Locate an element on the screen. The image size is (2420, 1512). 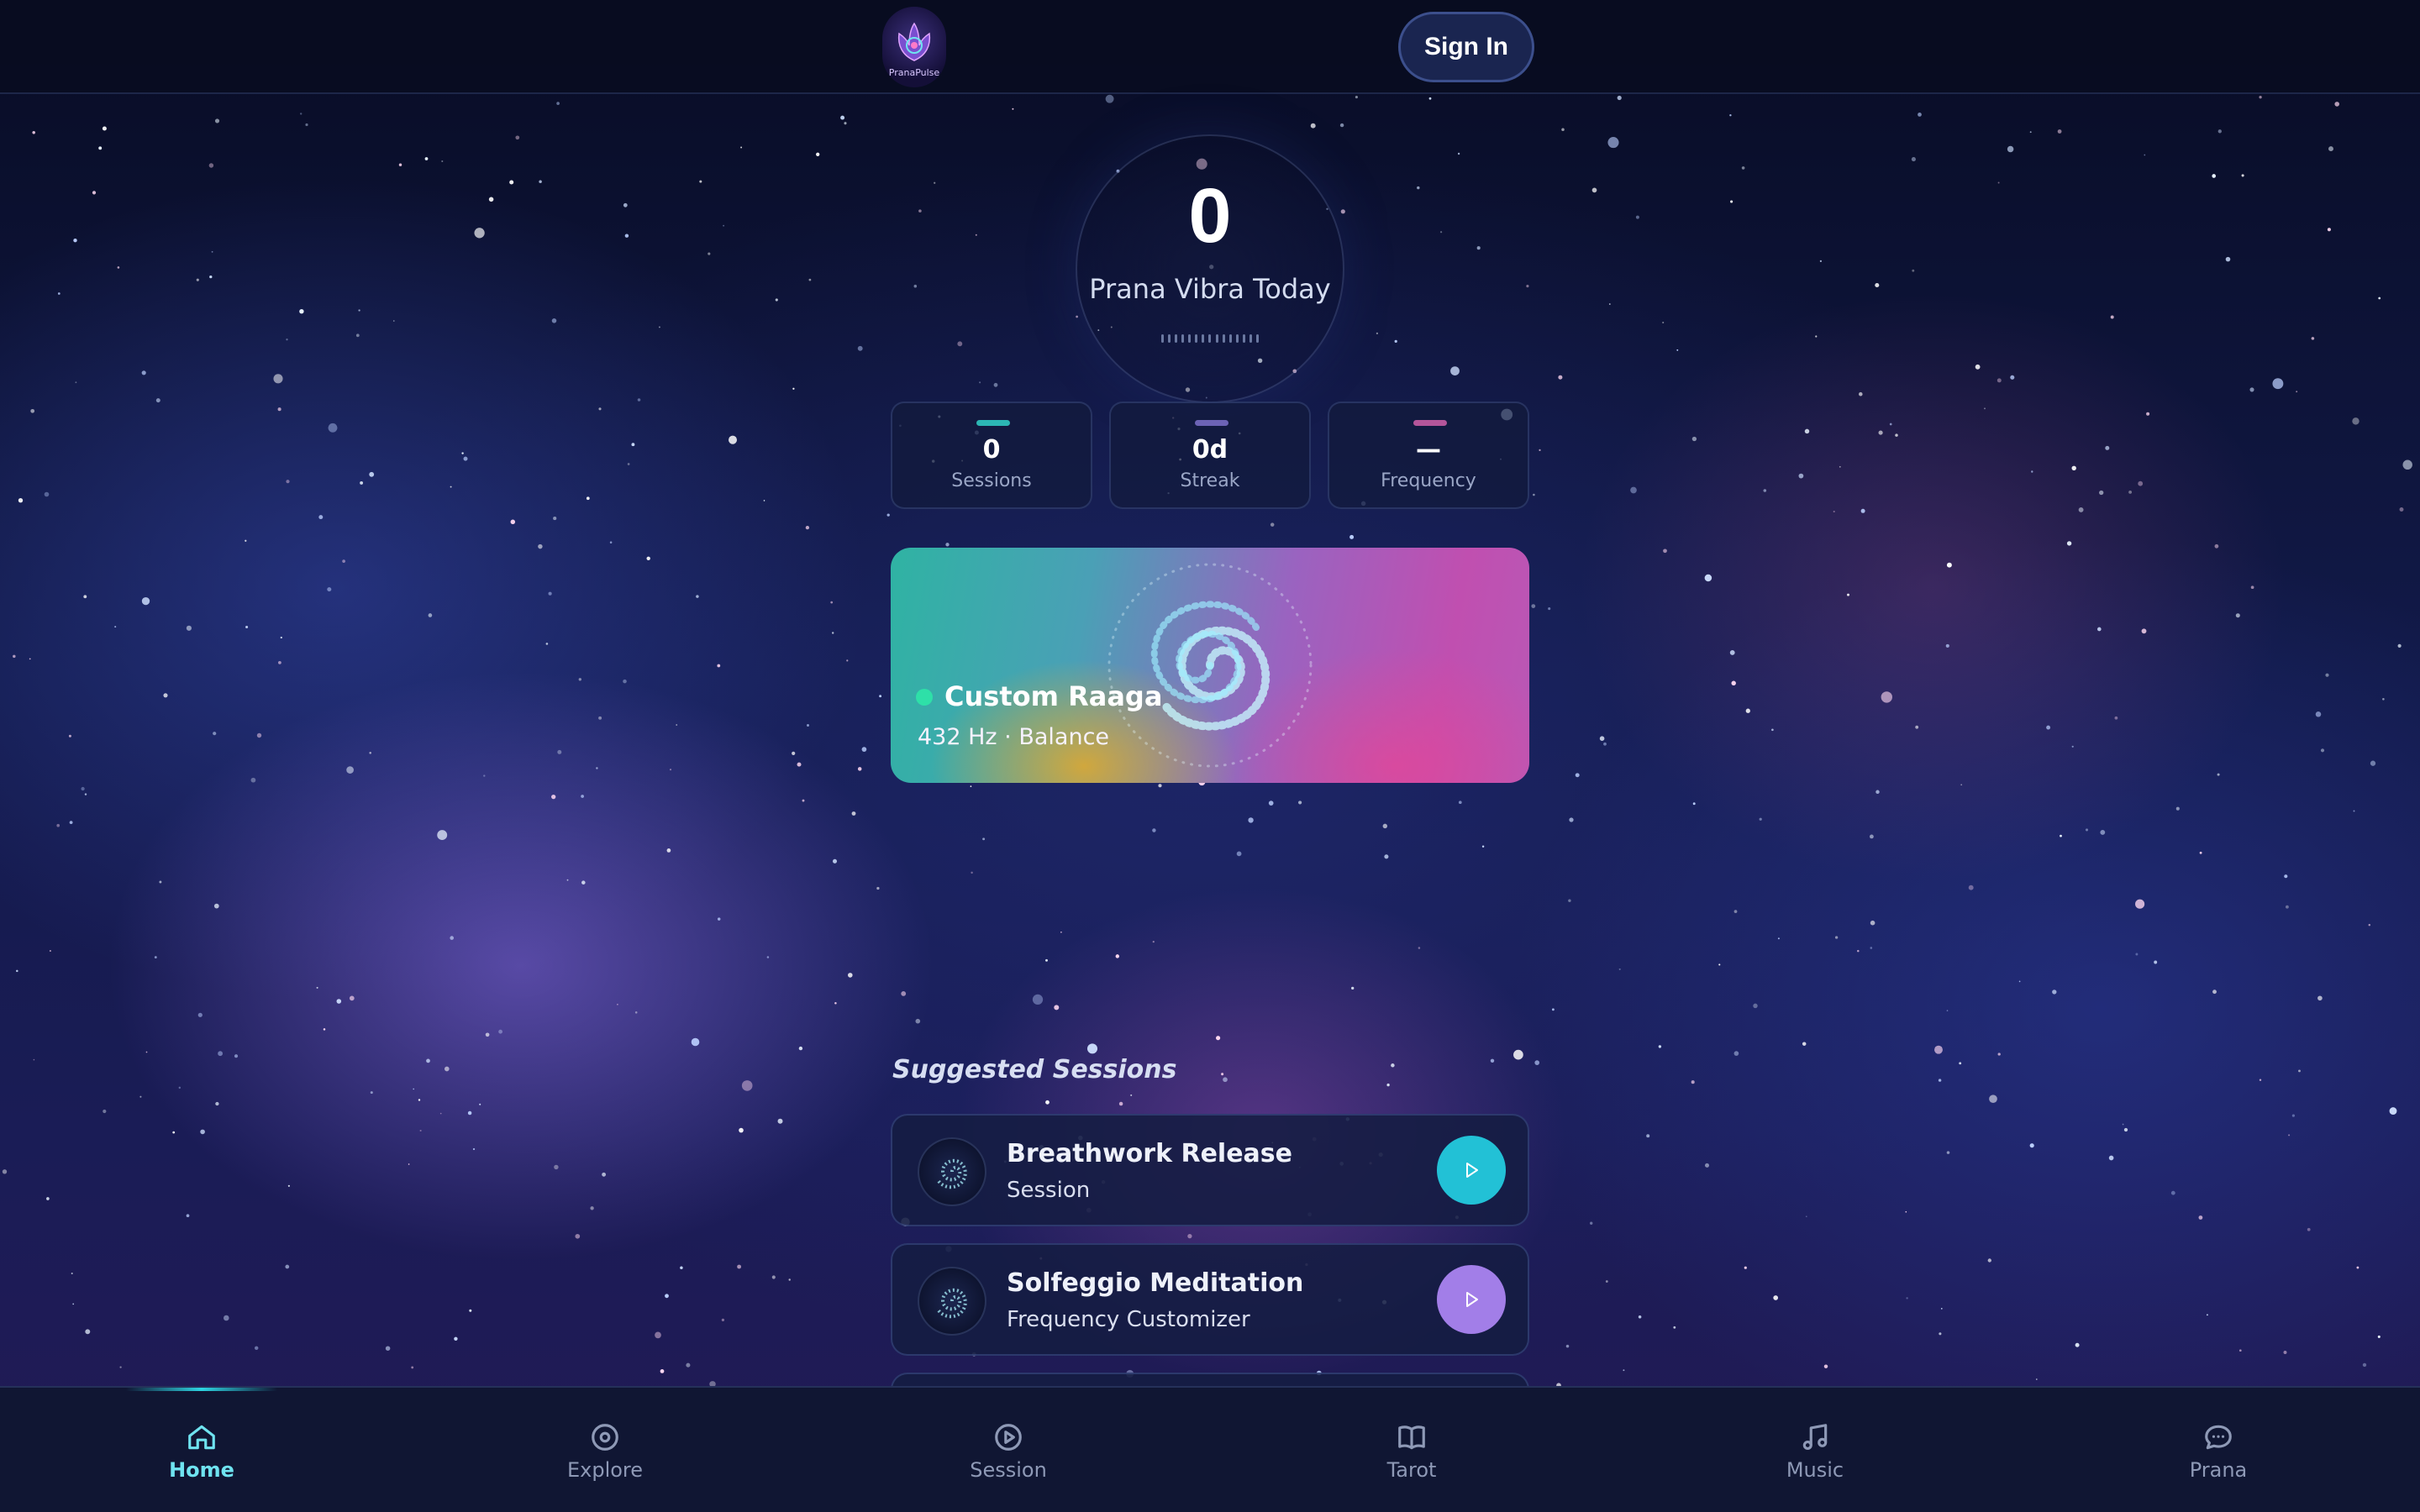
featured-session-card: Custom Raaga 432 Hz · Balance is located at coordinates (1210, 665).